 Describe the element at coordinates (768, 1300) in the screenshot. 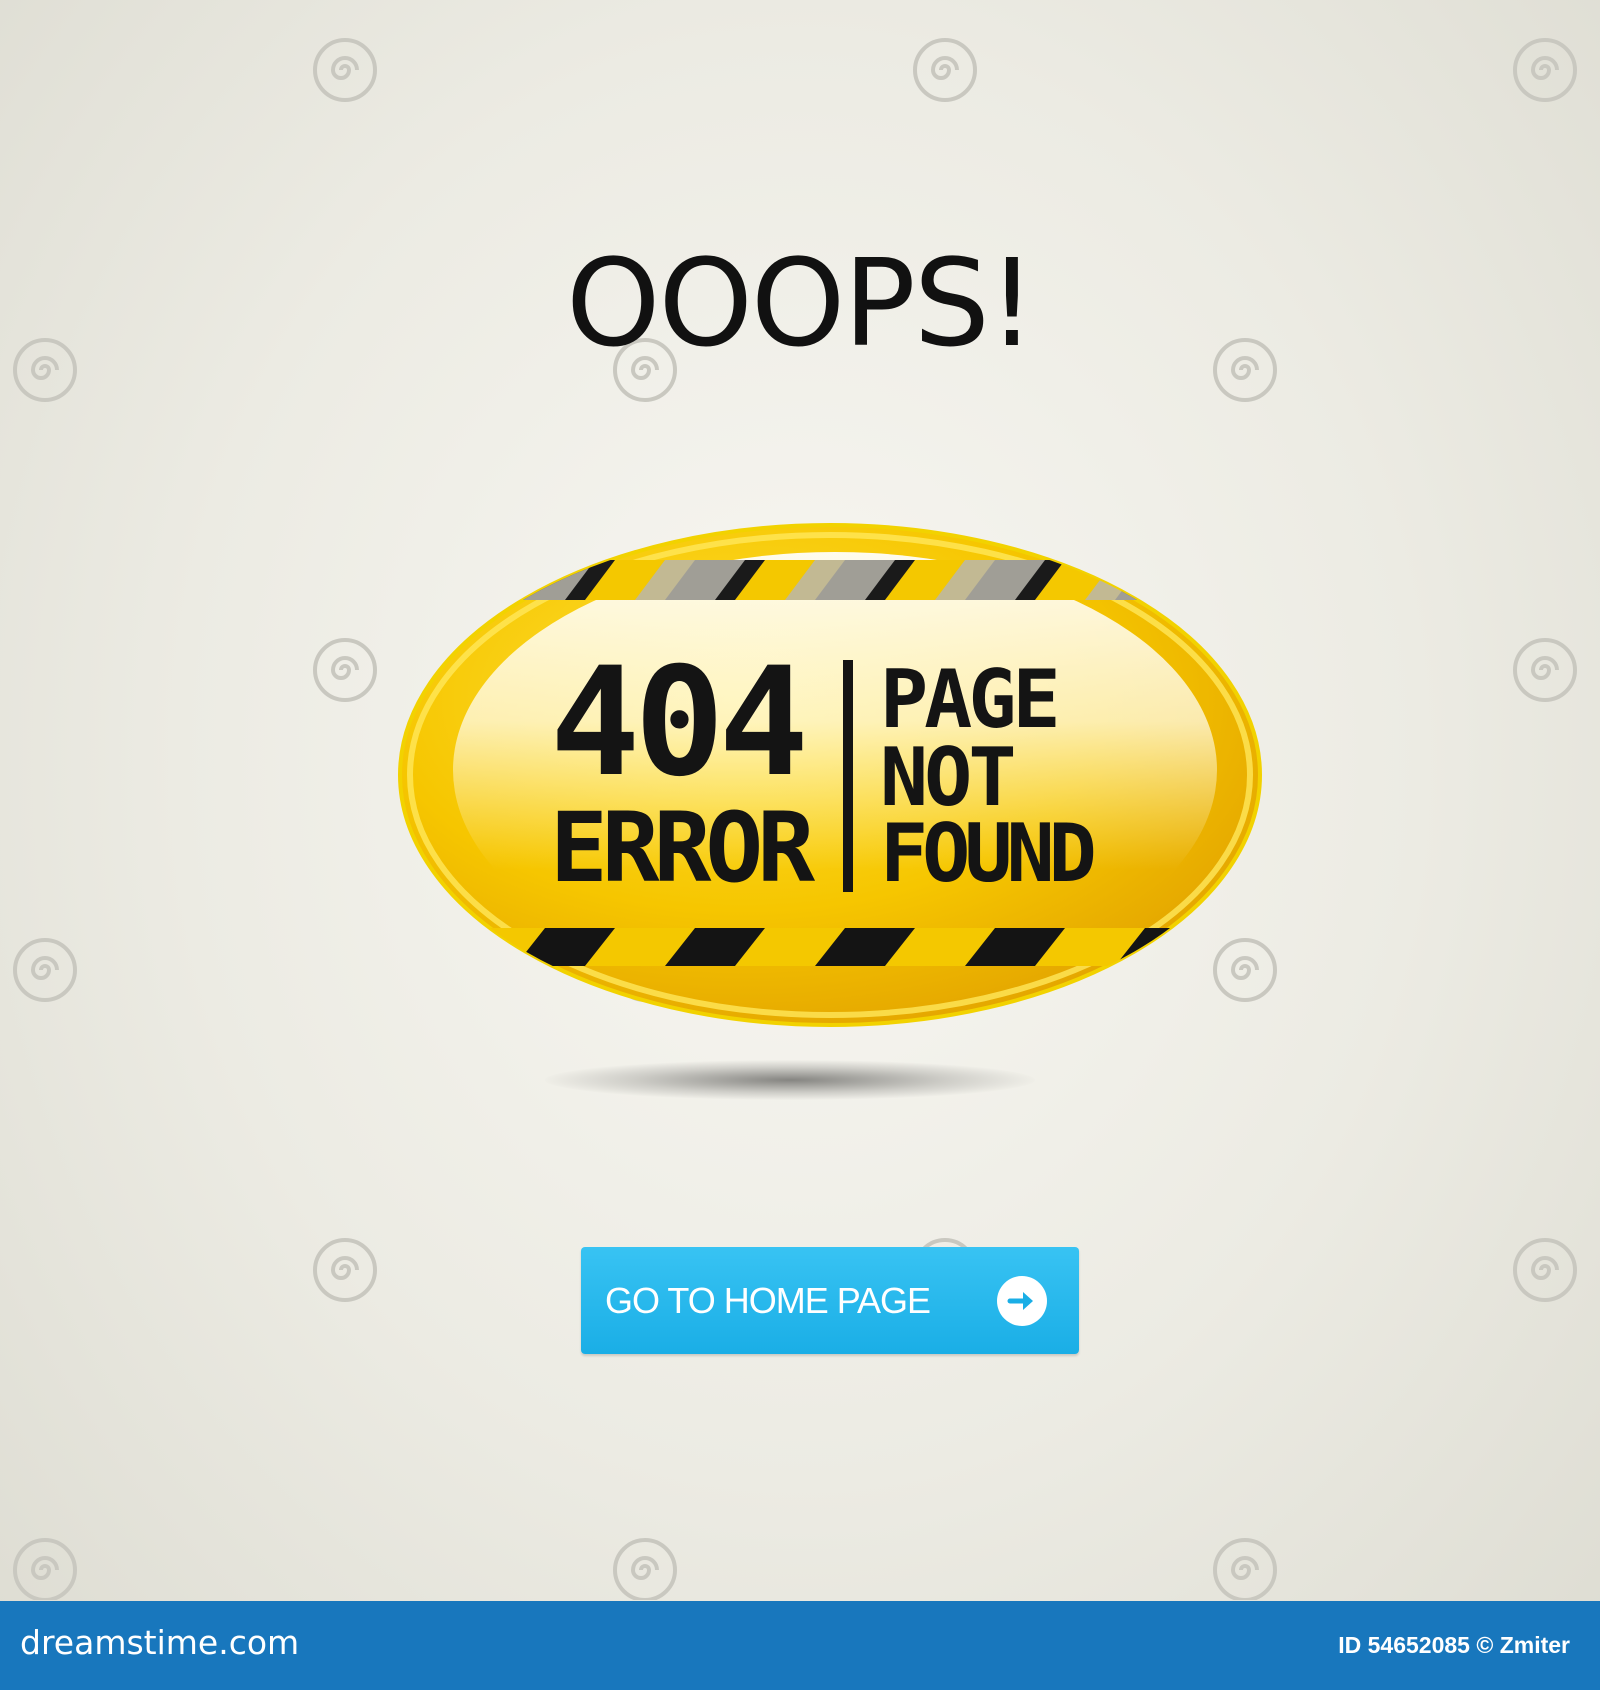

I see `home-button-label: GO TO HOME PAGE` at that location.